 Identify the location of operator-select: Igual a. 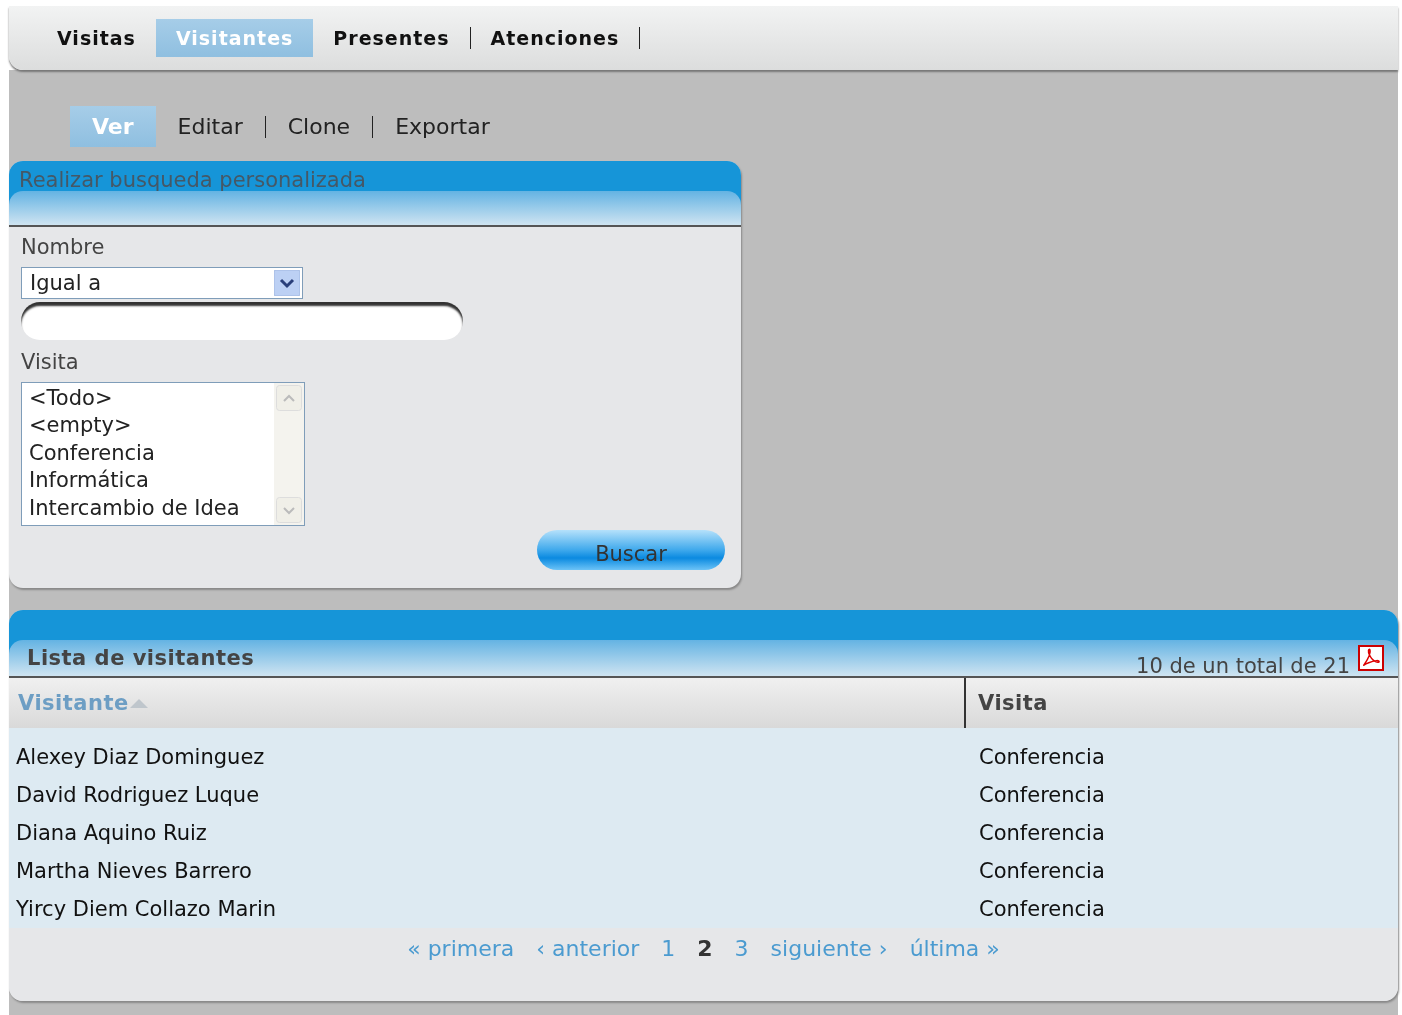
(162, 283).